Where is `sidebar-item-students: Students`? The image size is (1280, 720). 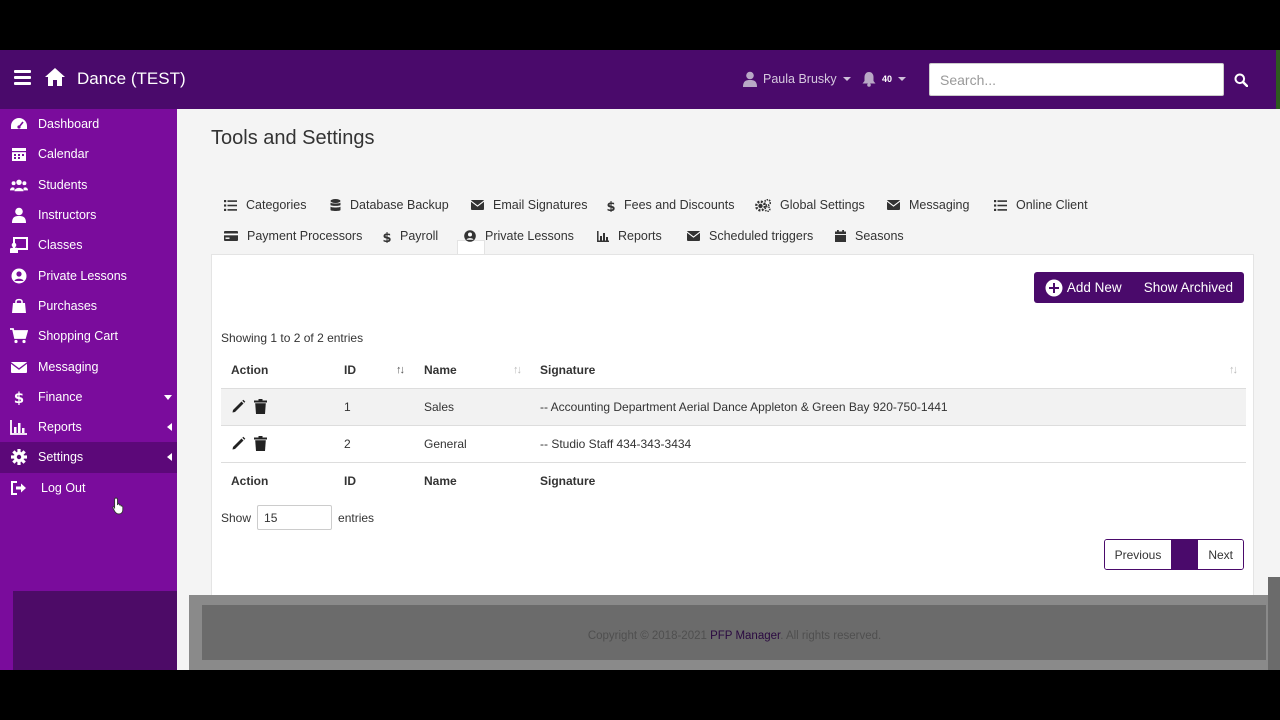
sidebar-item-students: Students is located at coordinates (88, 185).